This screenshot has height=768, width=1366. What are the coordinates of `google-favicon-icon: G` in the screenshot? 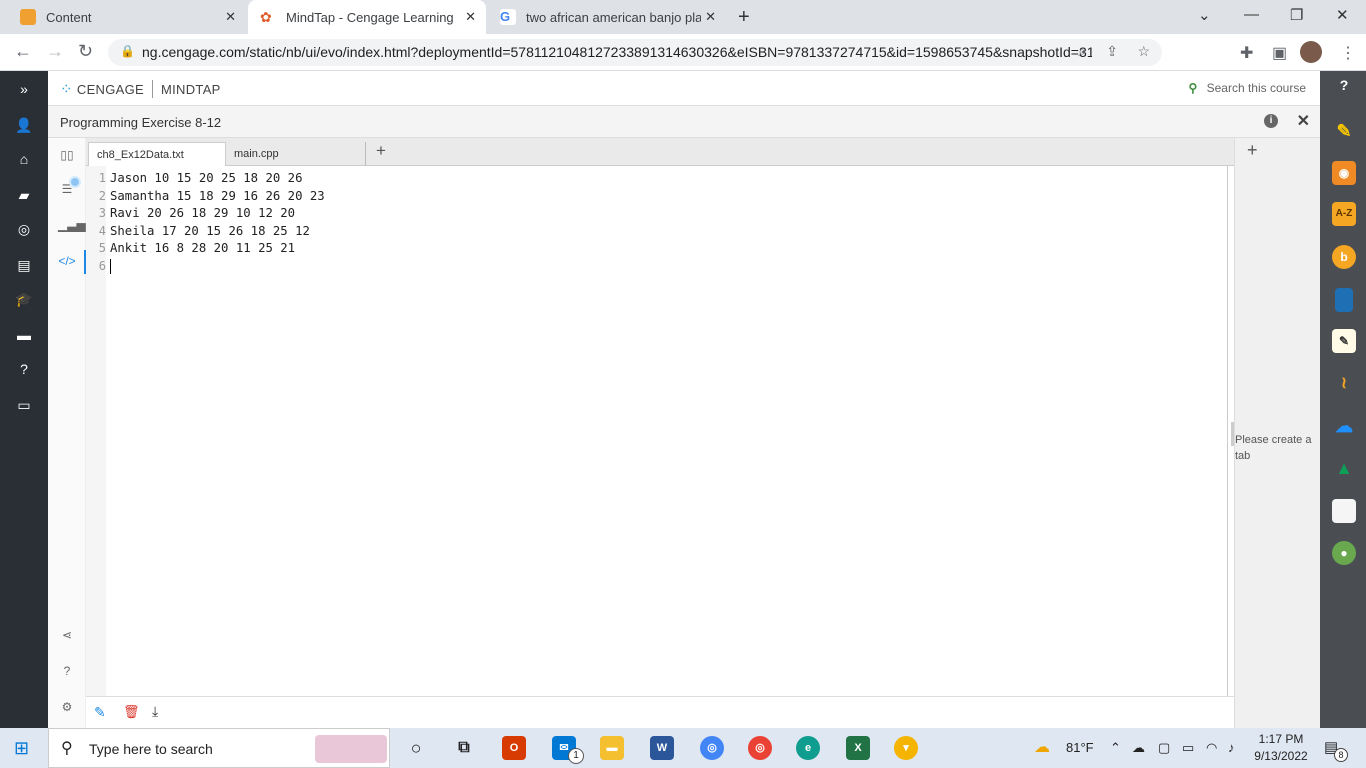 It's located at (508, 17).